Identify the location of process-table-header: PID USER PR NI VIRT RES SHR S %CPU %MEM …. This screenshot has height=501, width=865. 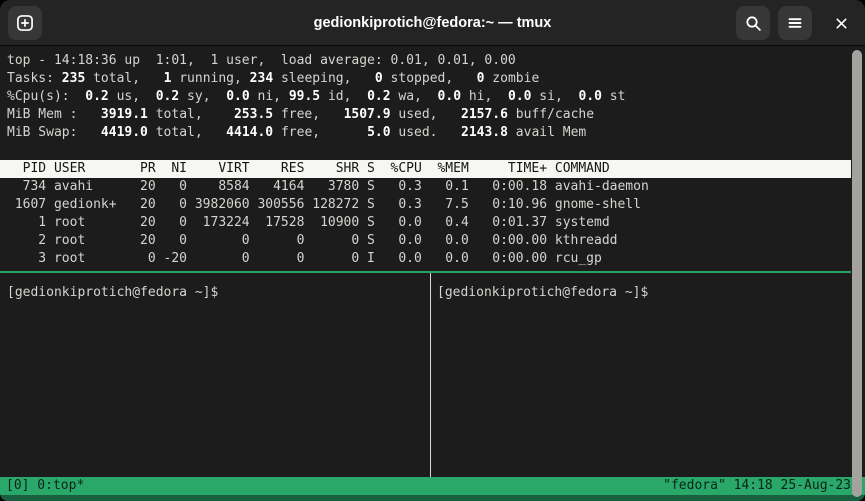
(425, 169).